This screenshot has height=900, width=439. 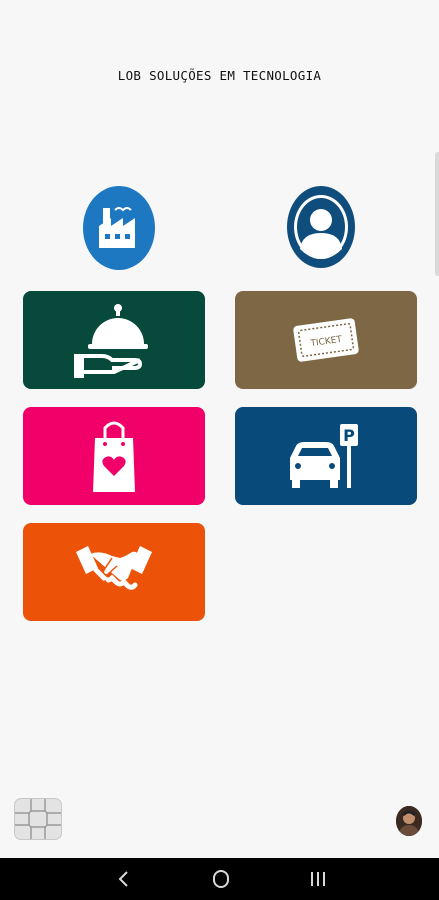 What do you see at coordinates (111, 341) in the screenshot?
I see `cloche-icon` at bounding box center [111, 341].